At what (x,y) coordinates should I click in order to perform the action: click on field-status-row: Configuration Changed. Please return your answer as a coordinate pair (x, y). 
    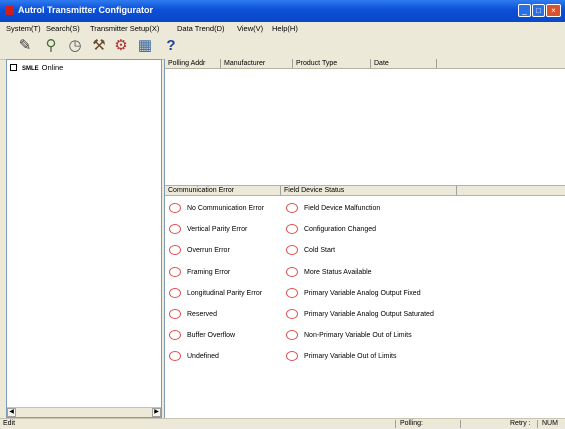
    Looking at the image, I should click on (331, 229).